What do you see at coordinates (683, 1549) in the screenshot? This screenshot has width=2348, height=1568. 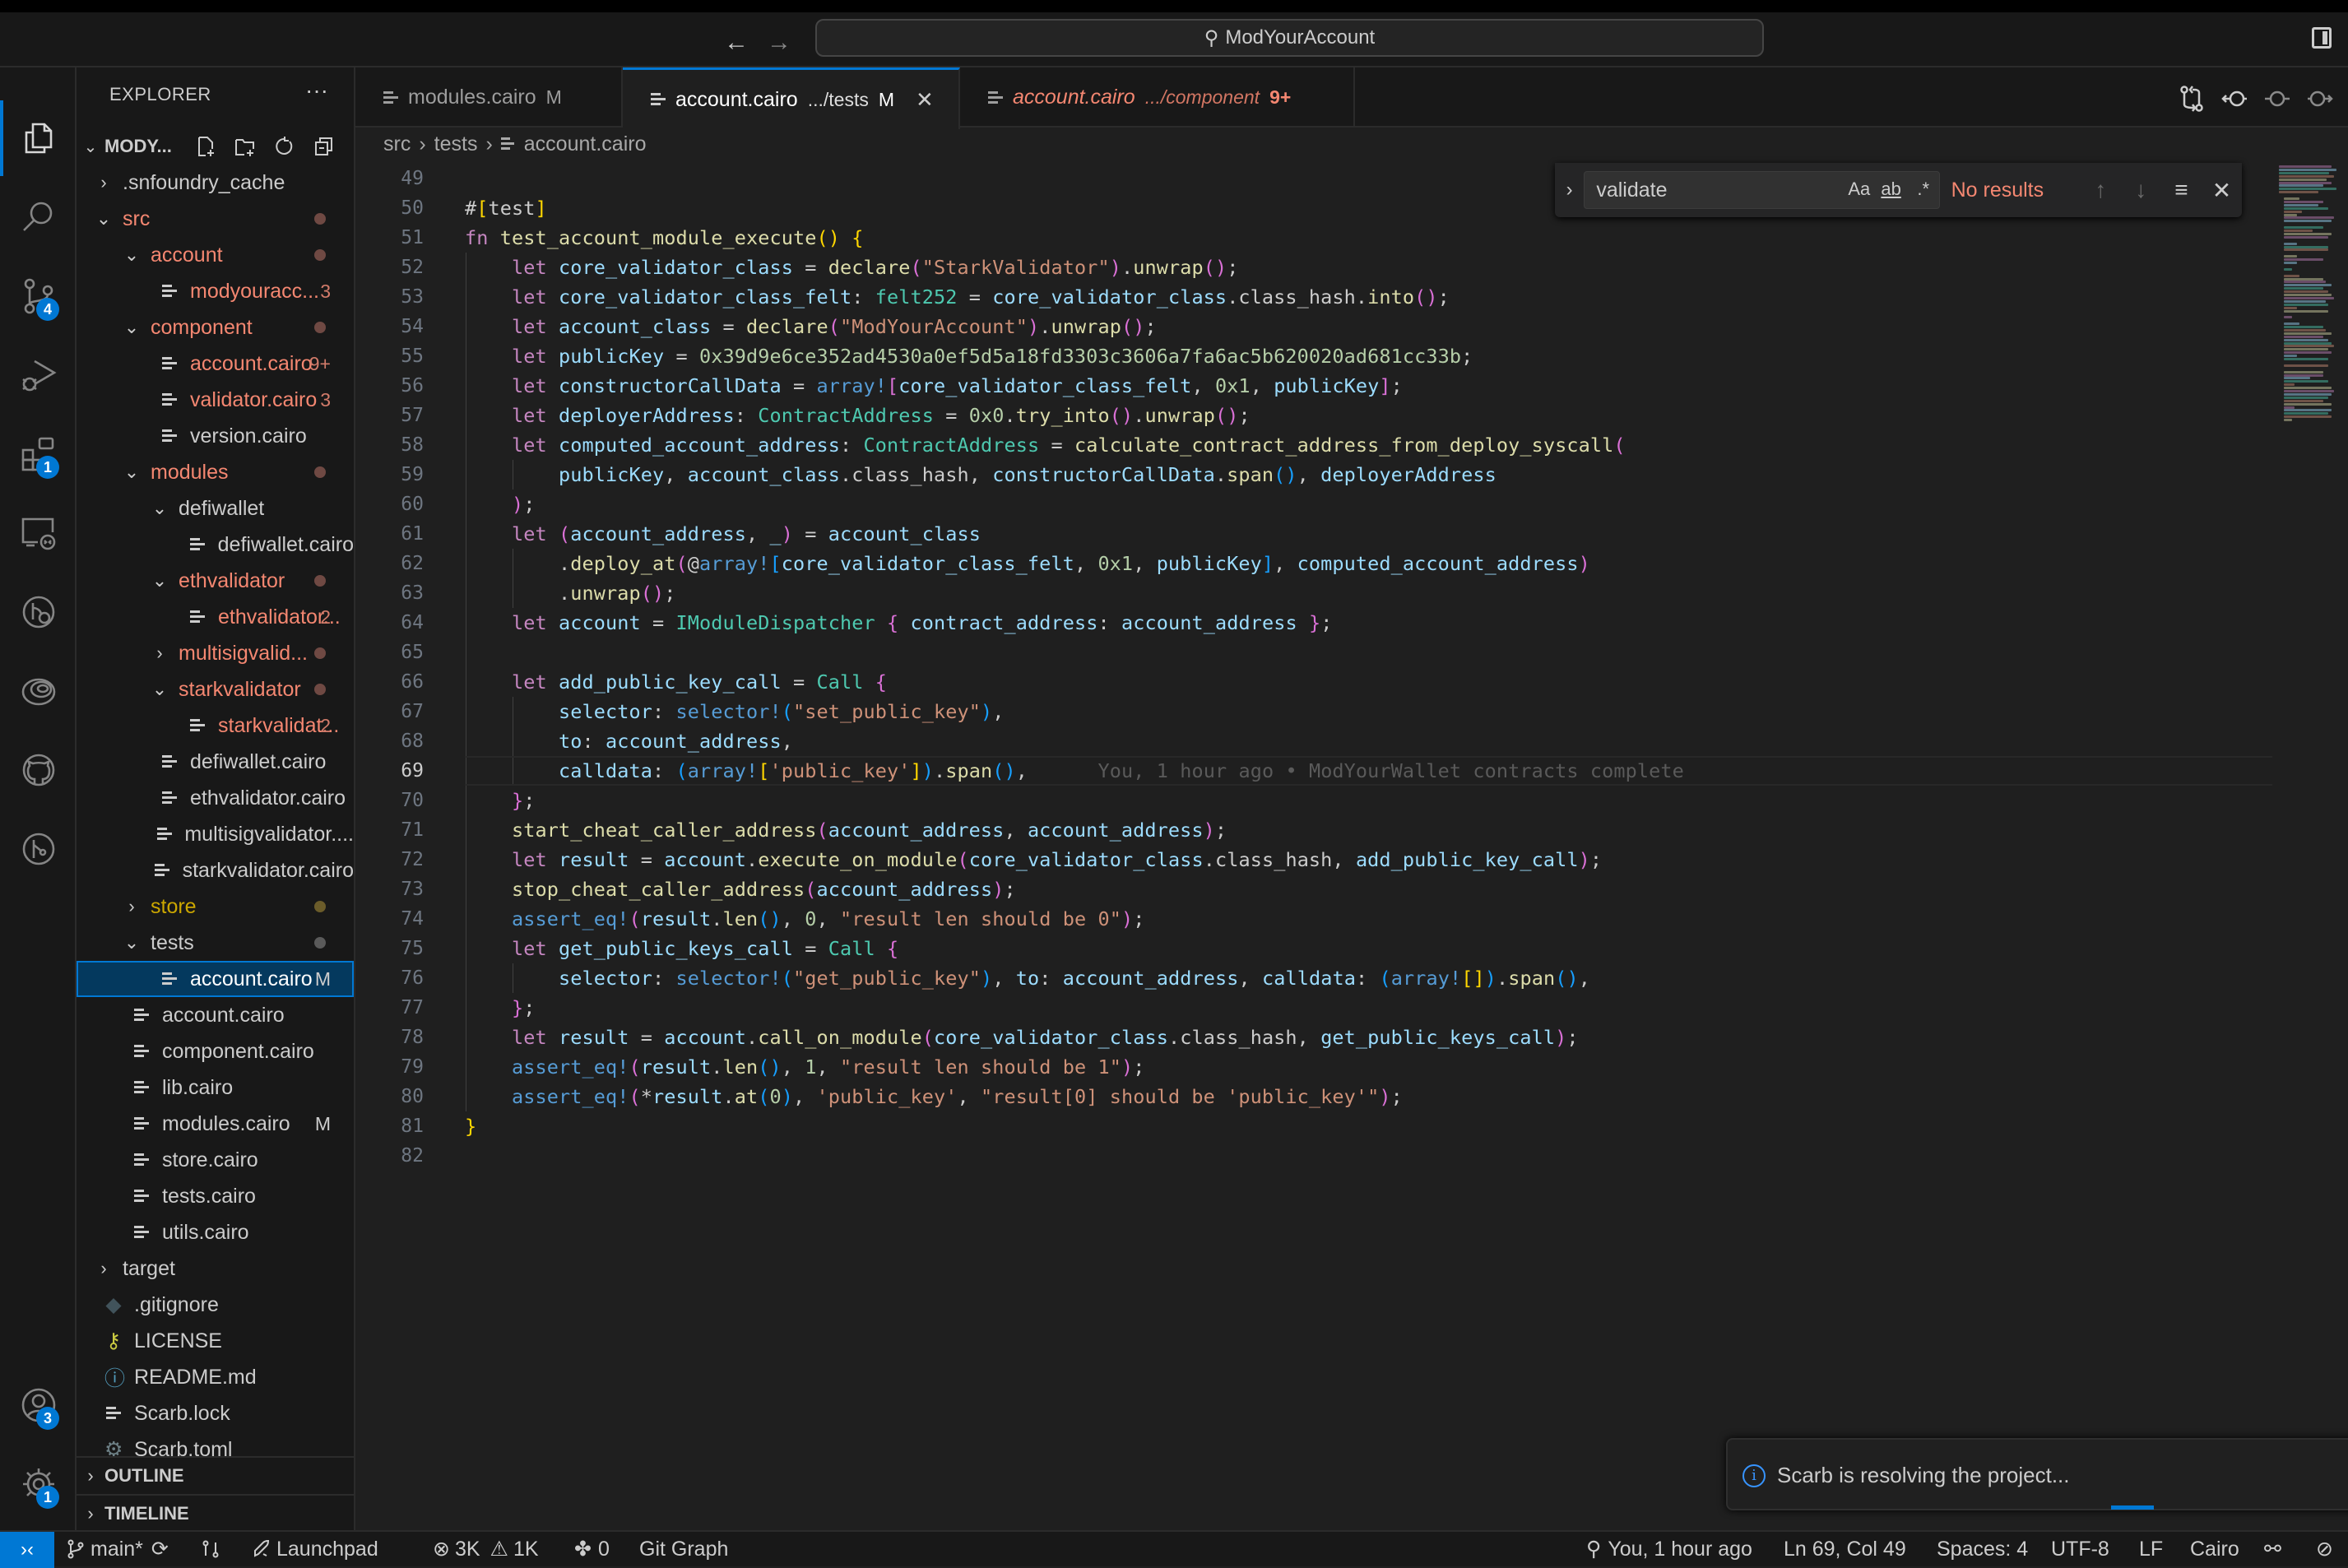 I see `git-graph-button: Git Graph` at bounding box center [683, 1549].